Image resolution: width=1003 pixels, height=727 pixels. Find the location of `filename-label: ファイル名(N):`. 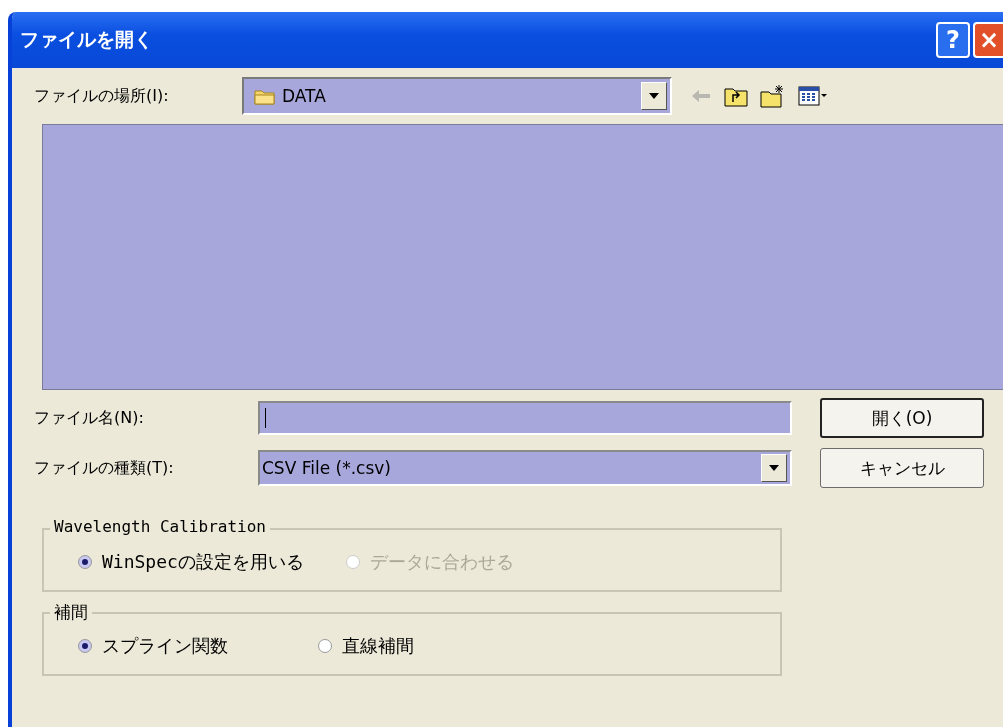

filename-label: ファイル名(N): is located at coordinates (89, 418).